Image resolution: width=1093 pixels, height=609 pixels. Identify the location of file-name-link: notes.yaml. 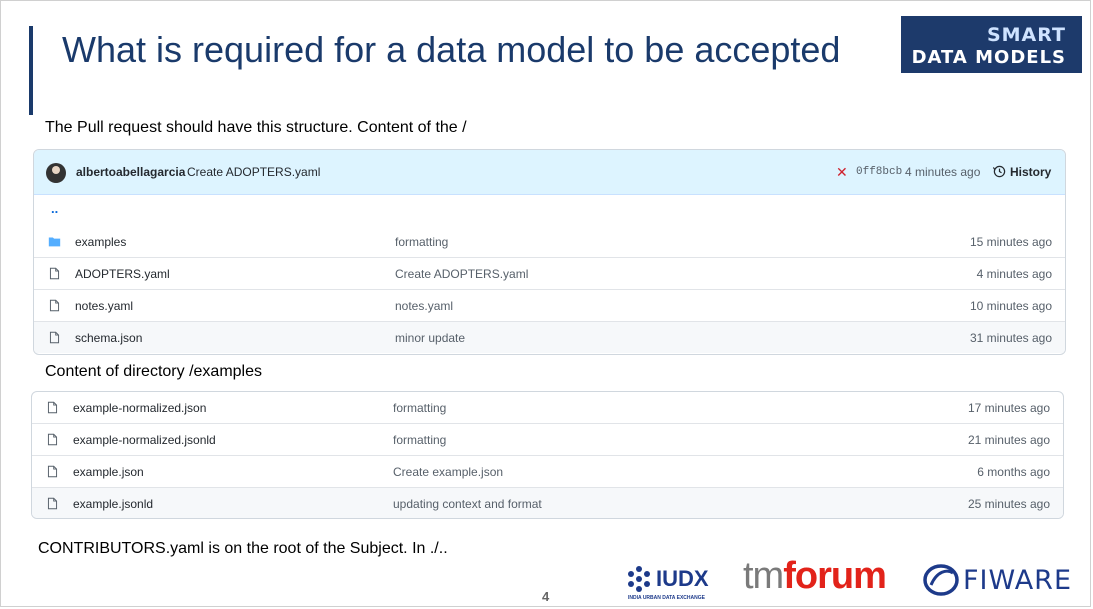
(104, 306).